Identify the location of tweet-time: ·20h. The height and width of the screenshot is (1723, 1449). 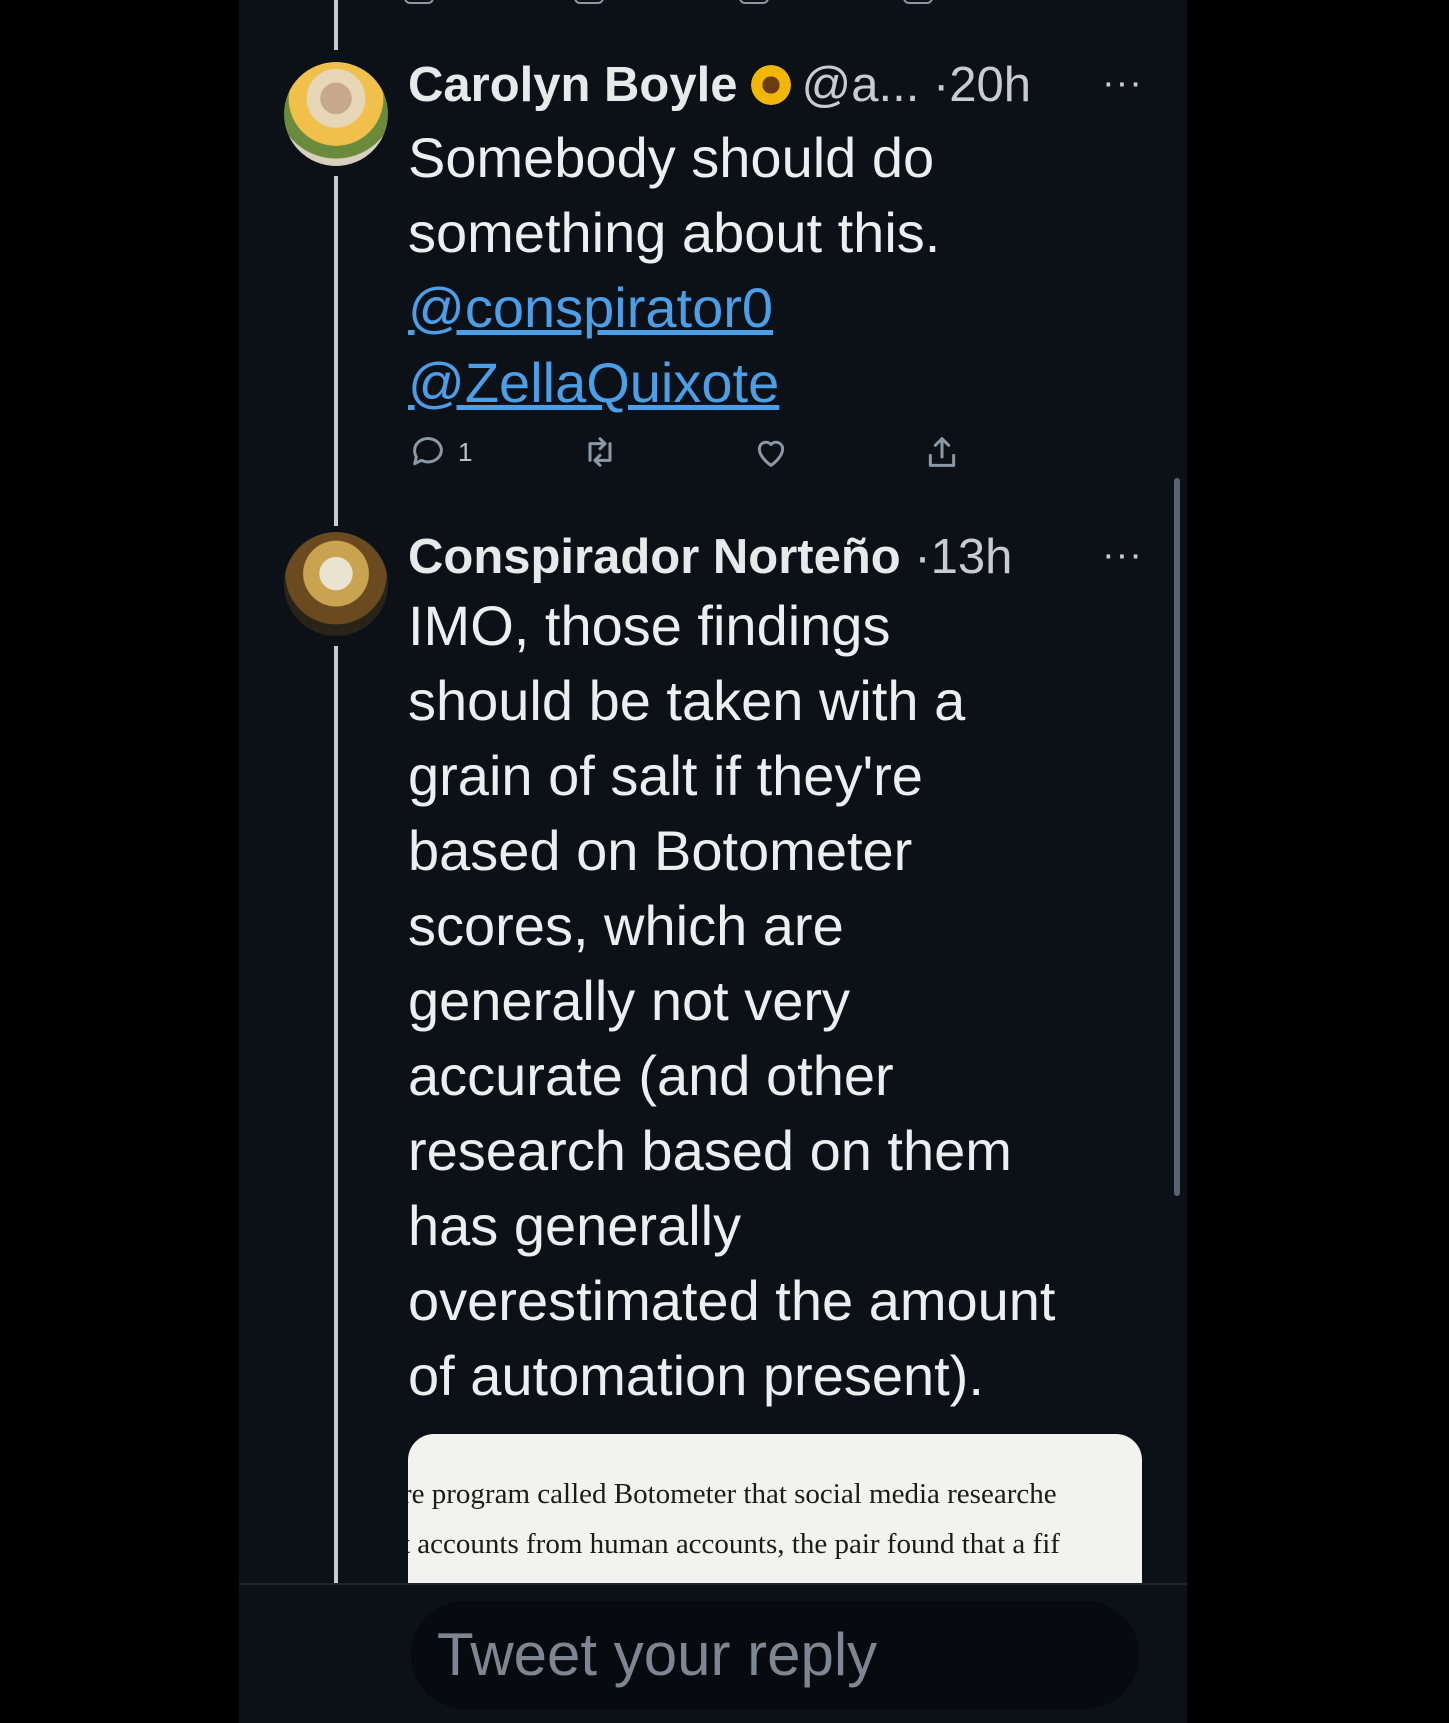
(982, 85).